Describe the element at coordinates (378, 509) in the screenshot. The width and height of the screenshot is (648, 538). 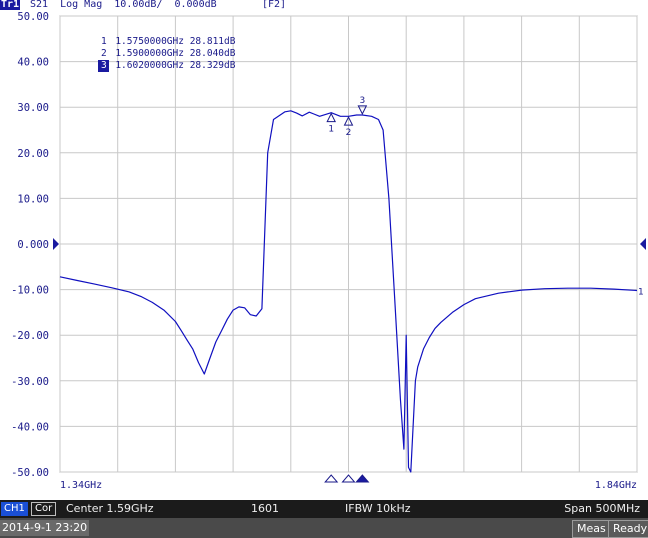
I see `if-bandwidth: IFBW 10kHz` at that location.